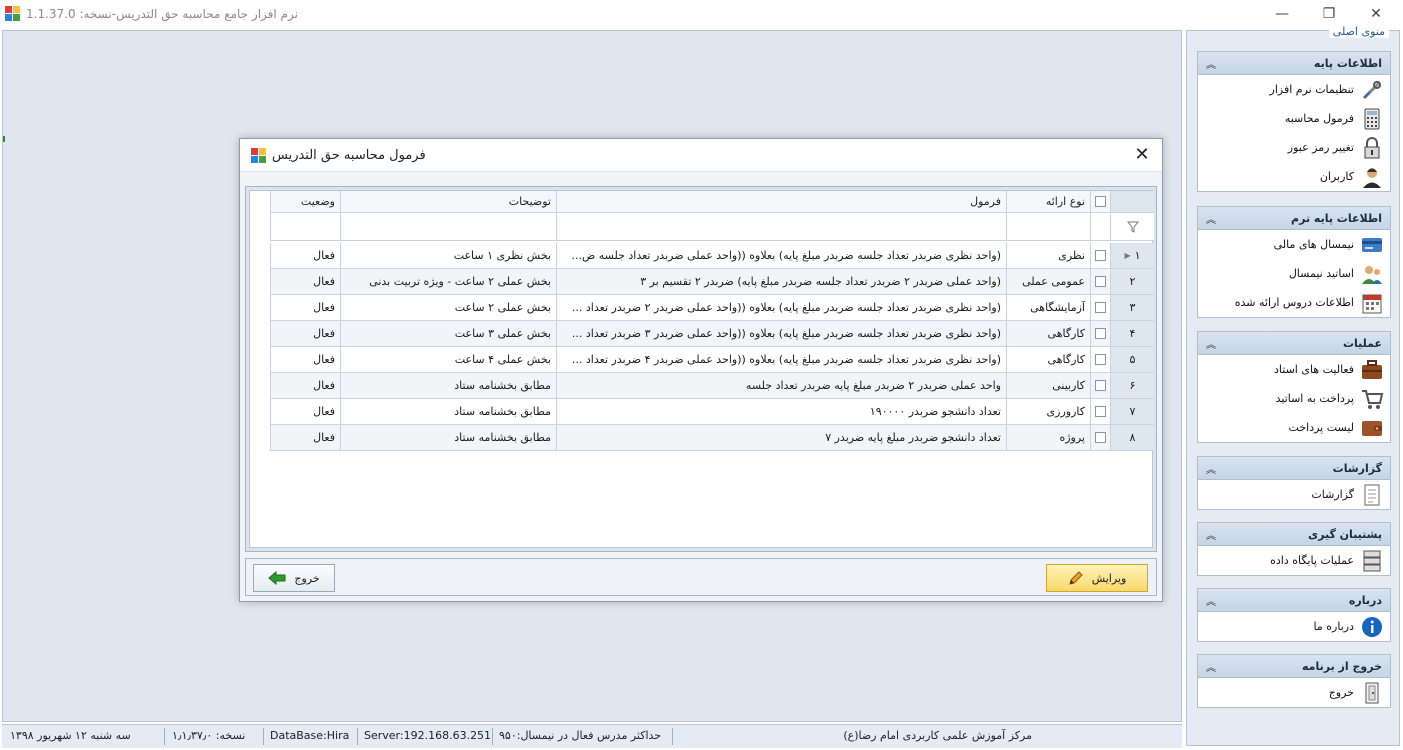 The image size is (1403, 750). Describe the element at coordinates (1282, 14) in the screenshot. I see `minimize-button: —` at that location.